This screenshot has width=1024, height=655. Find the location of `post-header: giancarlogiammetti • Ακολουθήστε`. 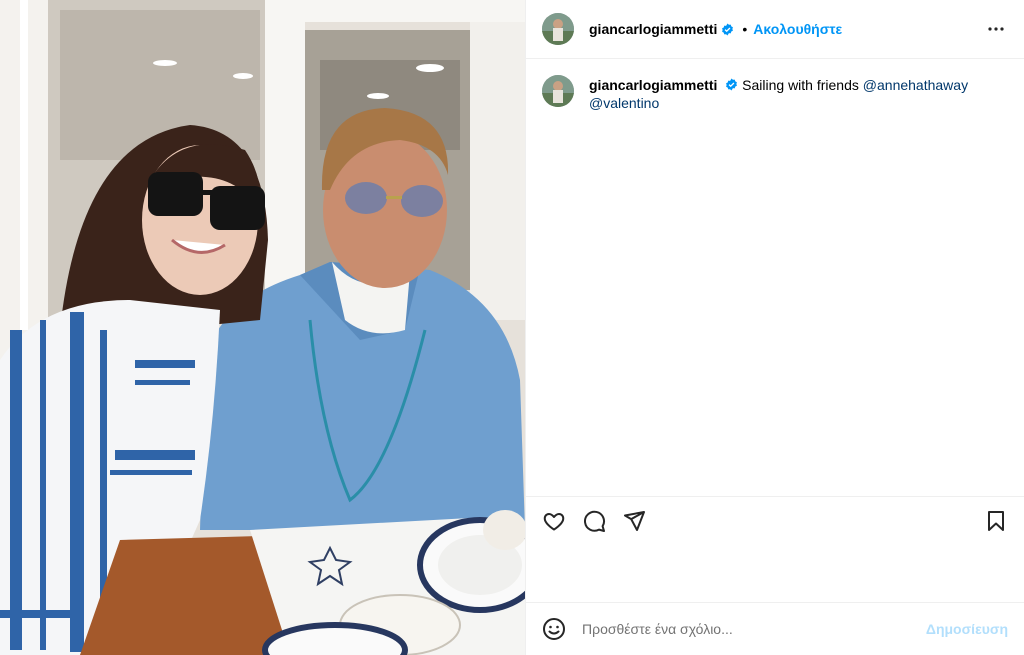

post-header: giancarlogiammetti • Ακολουθήστε is located at coordinates (775, 29).